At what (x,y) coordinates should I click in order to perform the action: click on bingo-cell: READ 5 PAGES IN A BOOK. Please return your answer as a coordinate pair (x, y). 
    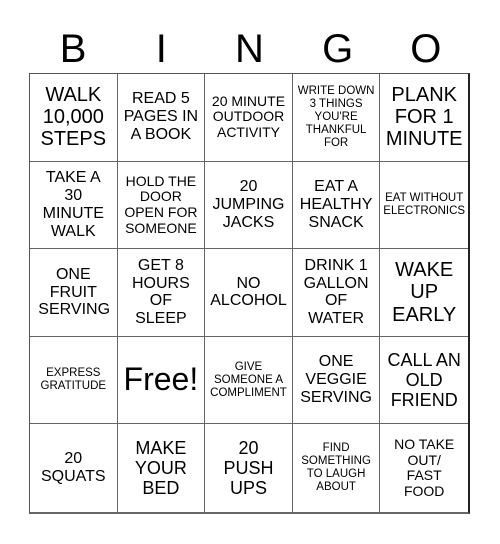
    Looking at the image, I should click on (161, 118).